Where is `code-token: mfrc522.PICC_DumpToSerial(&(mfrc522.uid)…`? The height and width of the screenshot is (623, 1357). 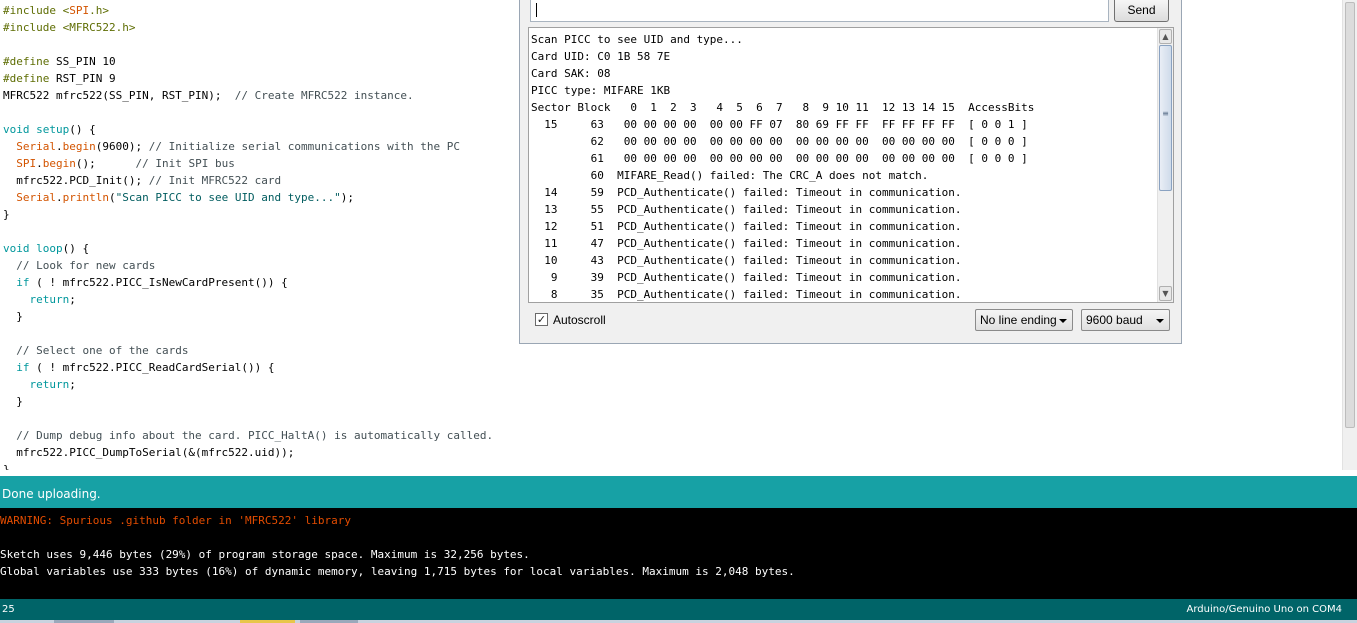
code-token: mfrc522.PICC_DumpToSerial(&(mfrc522.uid)… is located at coordinates (149, 452).